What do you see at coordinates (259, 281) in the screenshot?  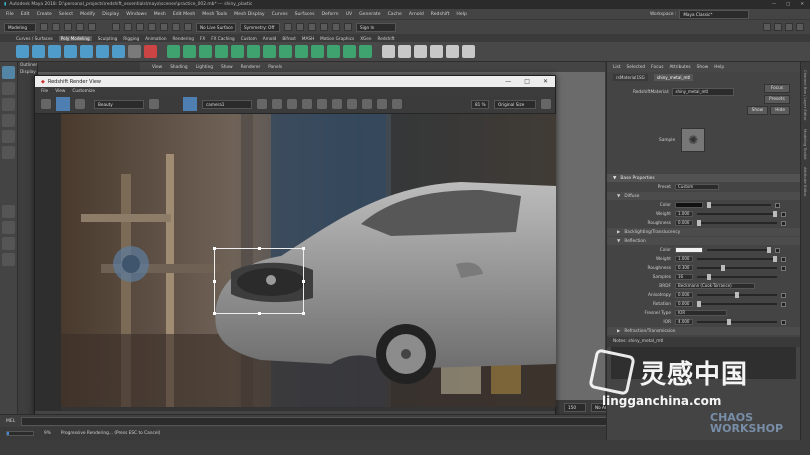 I see `selection-region-box` at bounding box center [259, 281].